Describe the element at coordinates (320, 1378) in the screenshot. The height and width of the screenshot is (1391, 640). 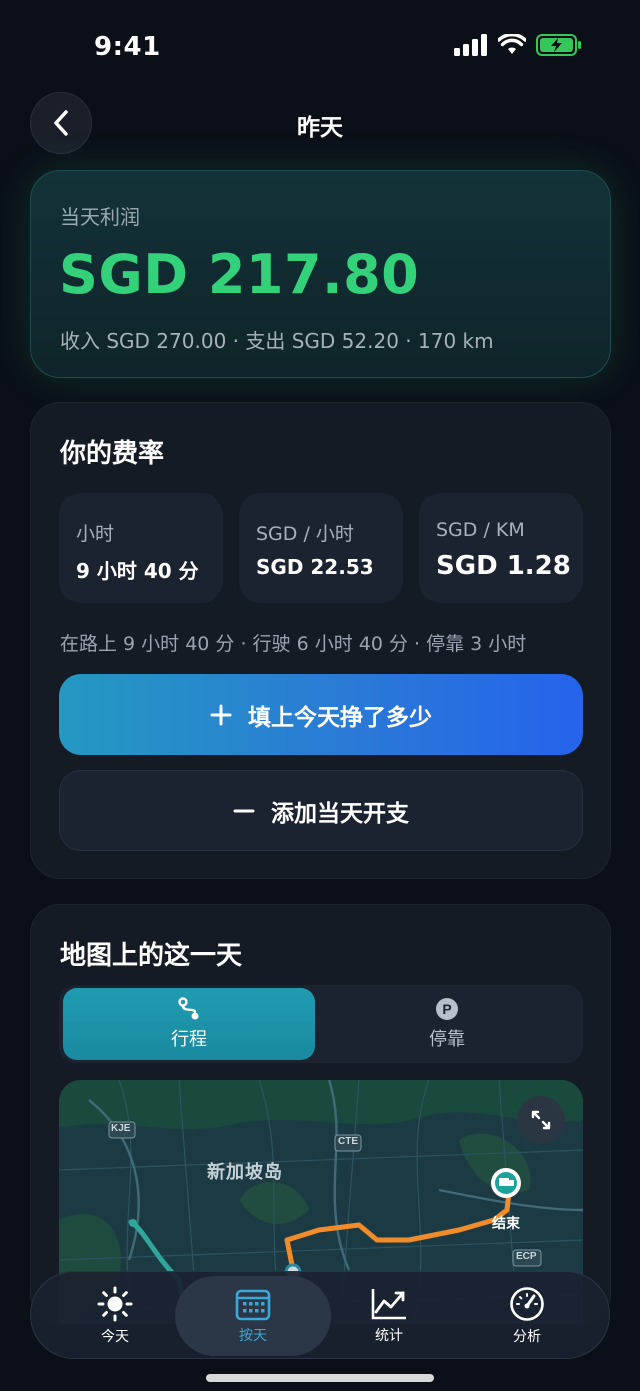
I see `home-indicator` at that location.